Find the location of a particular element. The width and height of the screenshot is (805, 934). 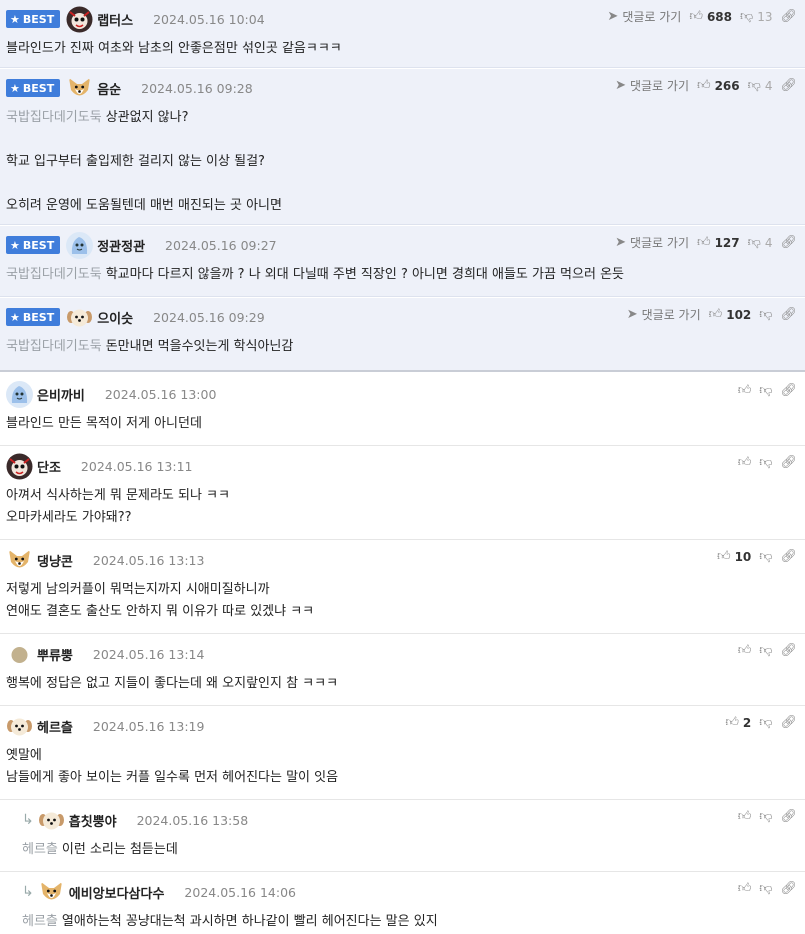

author-nickname: 음순 is located at coordinates (109, 88).